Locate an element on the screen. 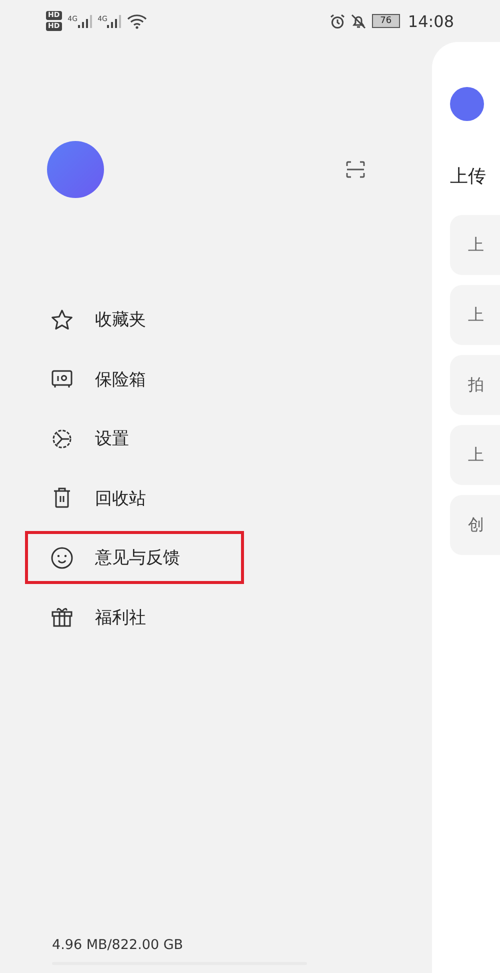 The image size is (500, 973). scan-icon is located at coordinates (355, 169).